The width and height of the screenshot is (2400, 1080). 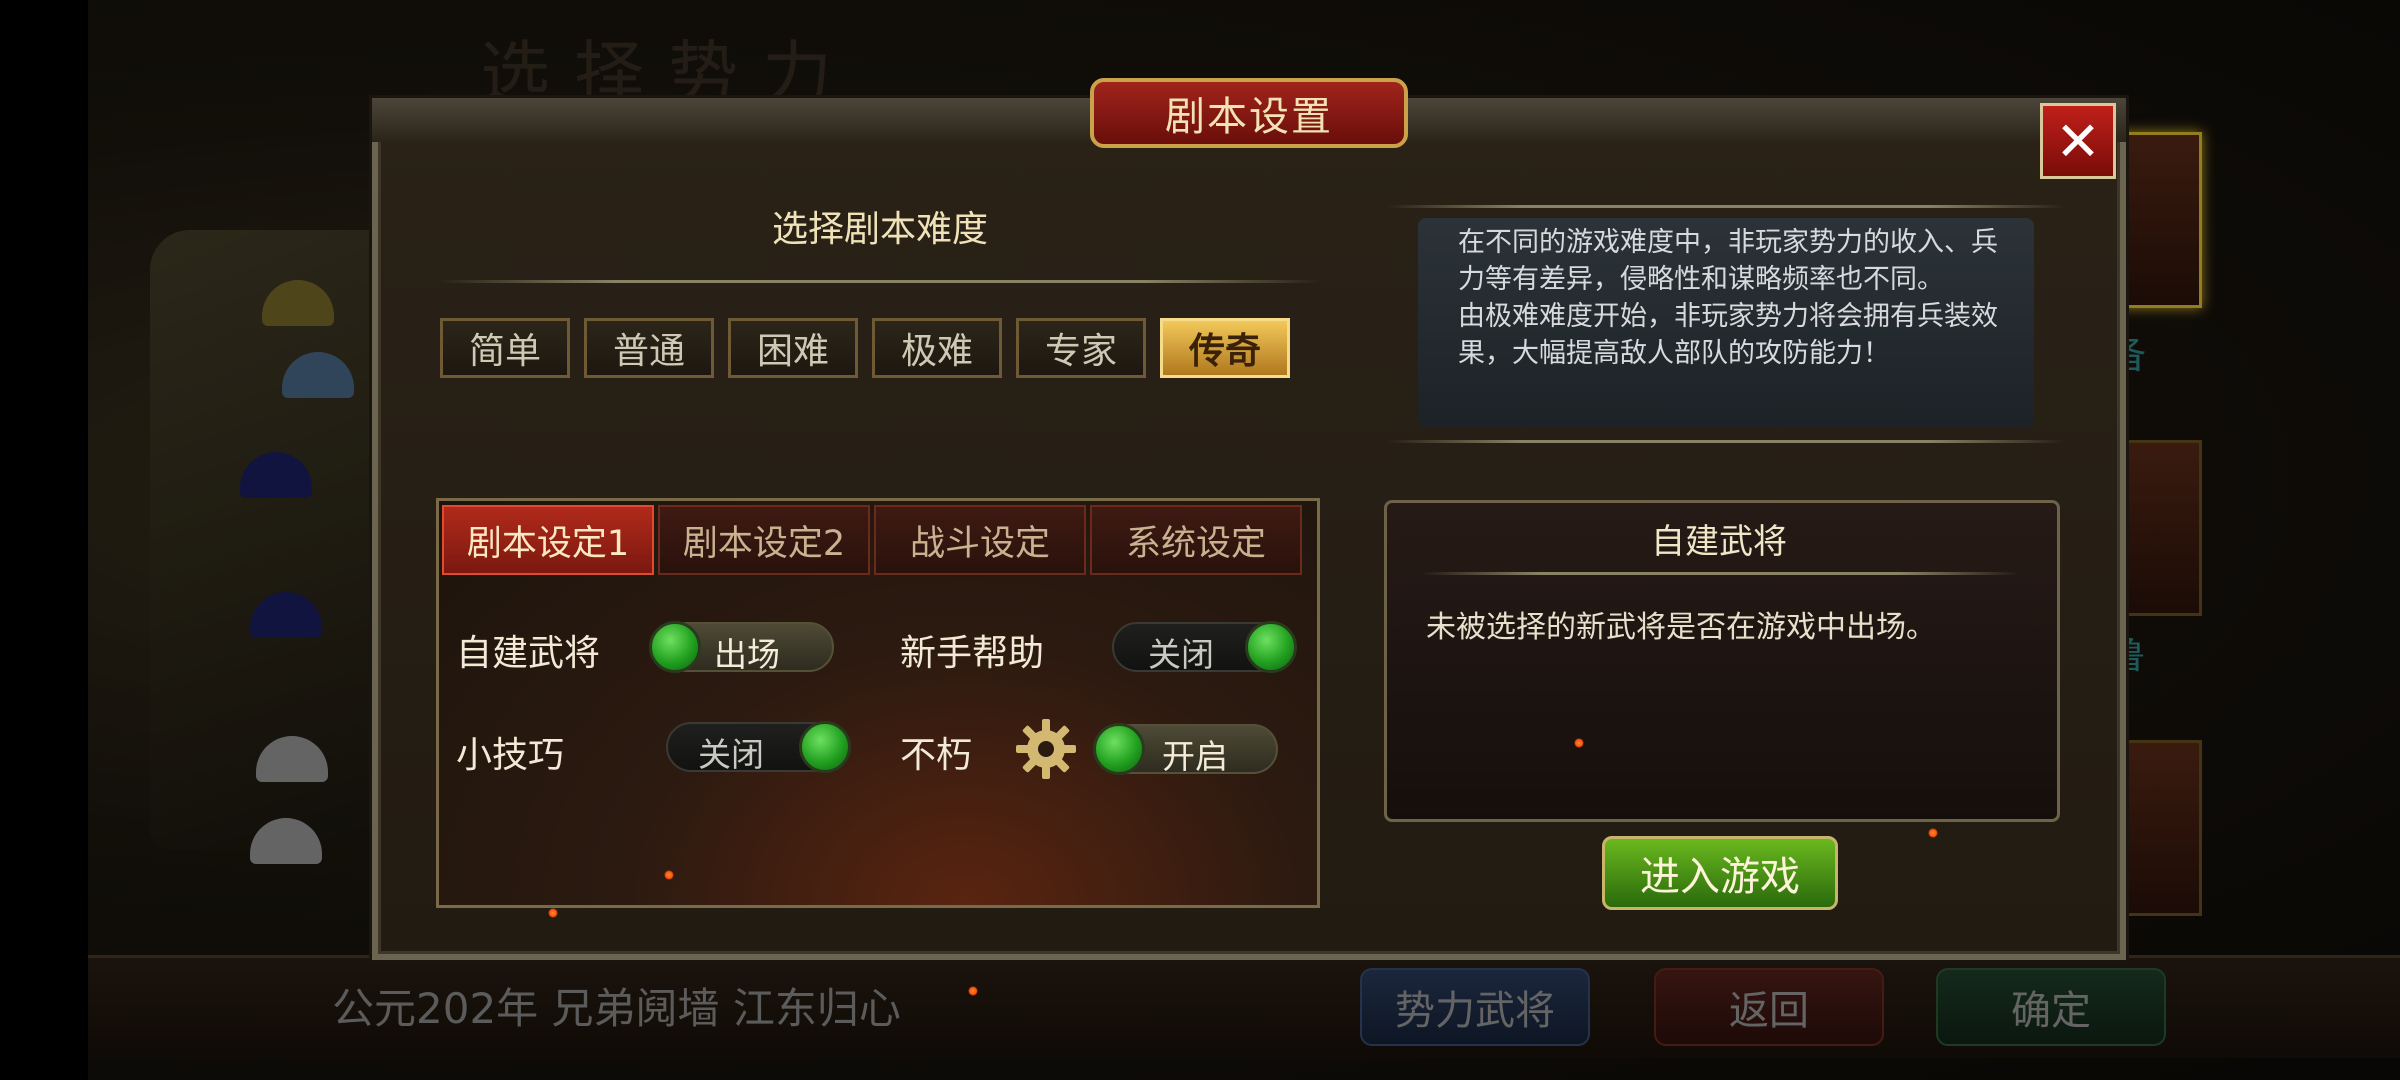 What do you see at coordinates (747, 654) in the screenshot?
I see `toggle-label: 出场` at bounding box center [747, 654].